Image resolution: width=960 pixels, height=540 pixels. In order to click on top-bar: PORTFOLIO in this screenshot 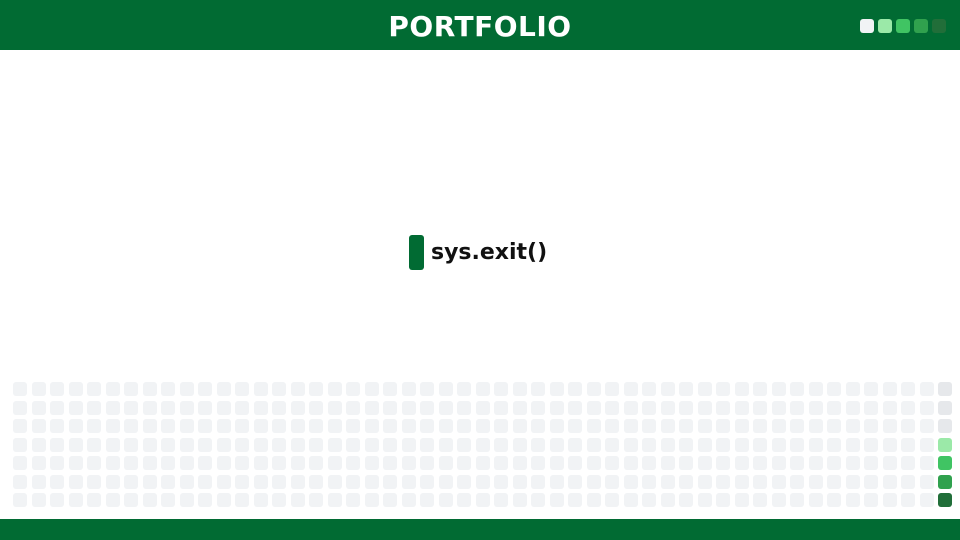, I will do `click(480, 25)`.